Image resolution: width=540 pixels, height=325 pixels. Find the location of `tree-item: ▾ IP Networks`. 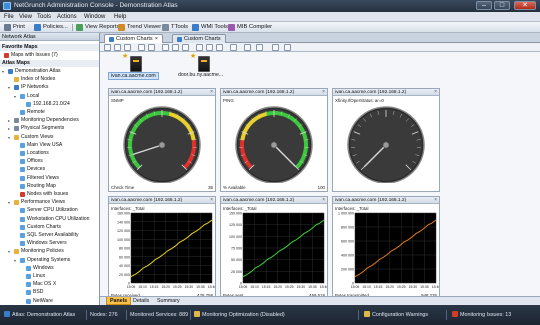

tree-item: ▾ IP Networks is located at coordinates (28, 87).